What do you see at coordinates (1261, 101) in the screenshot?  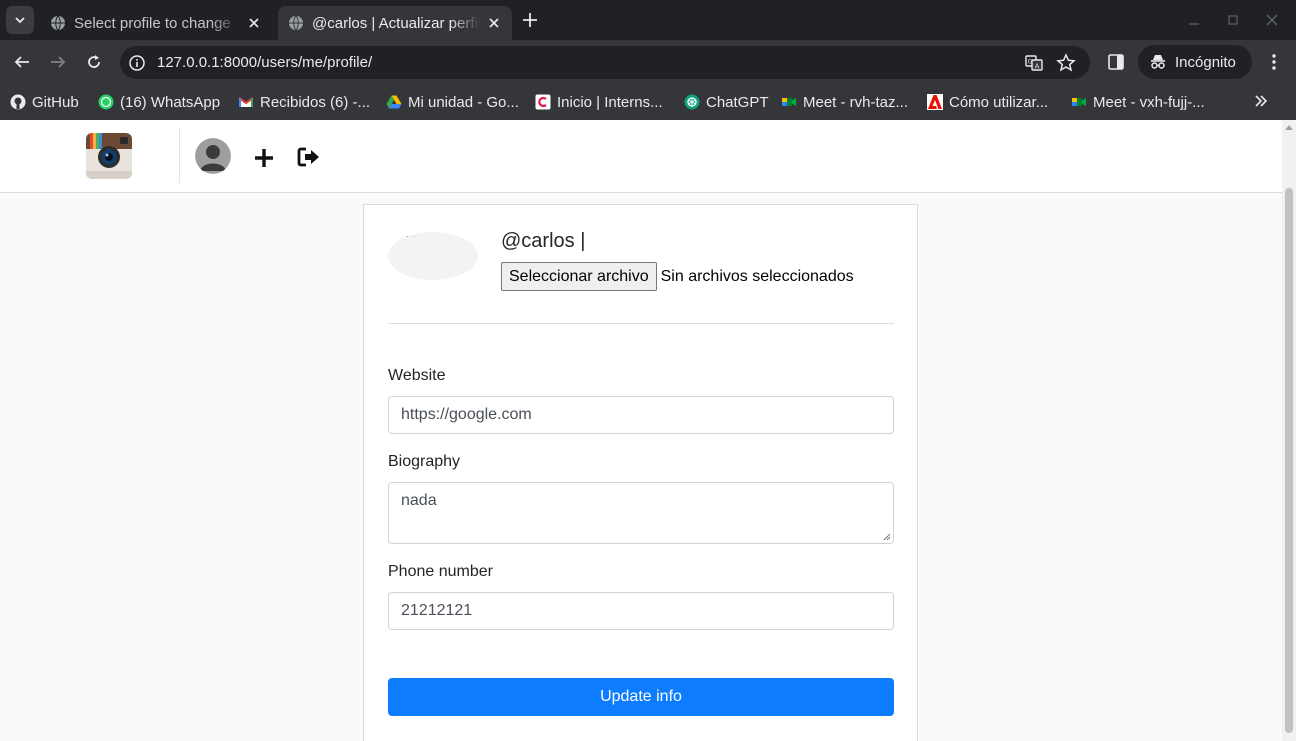 I see `chevron-double-right-icon` at bounding box center [1261, 101].